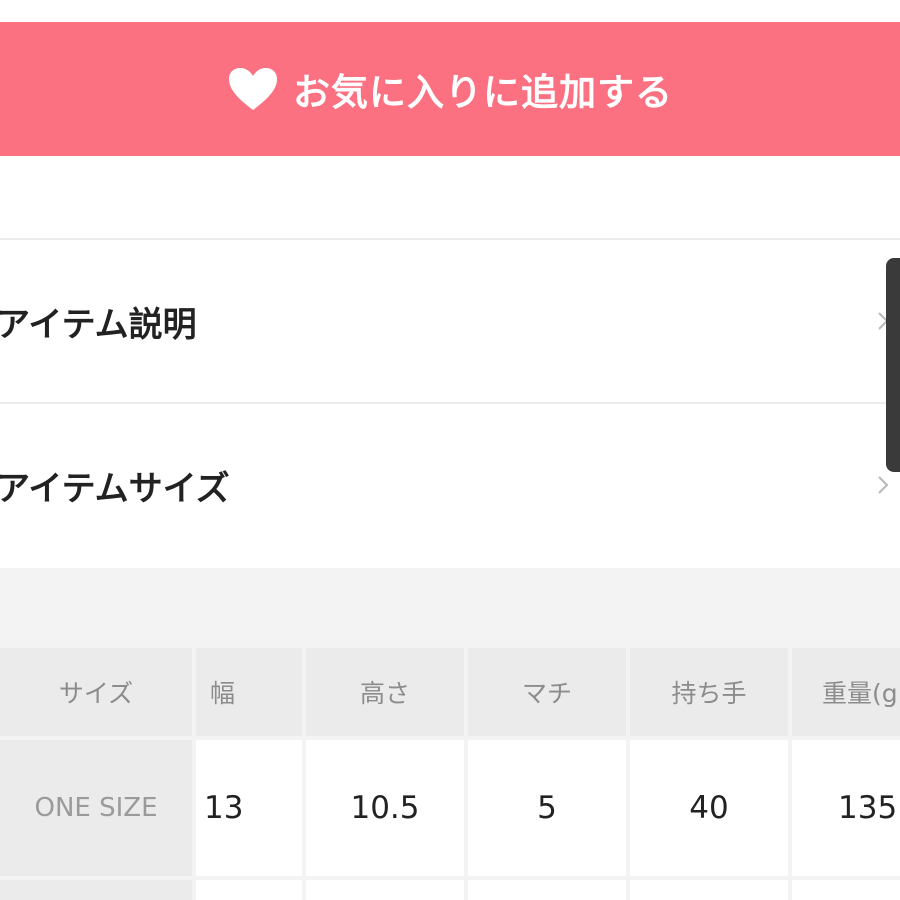 Image resolution: width=900 pixels, height=900 pixels. Describe the element at coordinates (883, 485) in the screenshot. I see `chevron-right-icon` at that location.